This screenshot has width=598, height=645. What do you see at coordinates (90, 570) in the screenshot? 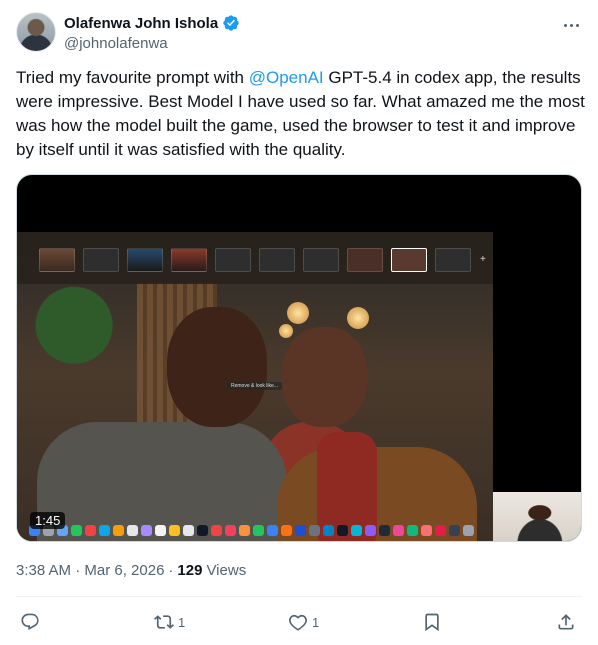
I see `tweet-timestamp: 3:38 AM · Mar 6, 2026` at bounding box center [90, 570].